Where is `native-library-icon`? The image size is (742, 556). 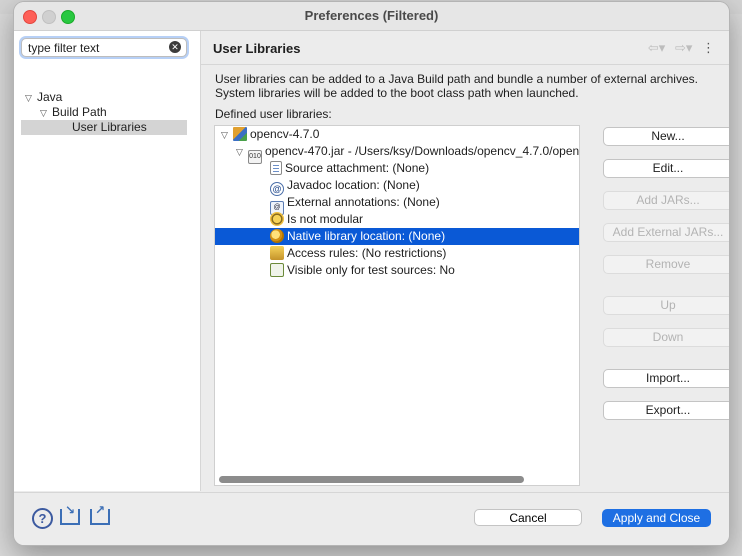
native-library-icon is located at coordinates (277, 236).